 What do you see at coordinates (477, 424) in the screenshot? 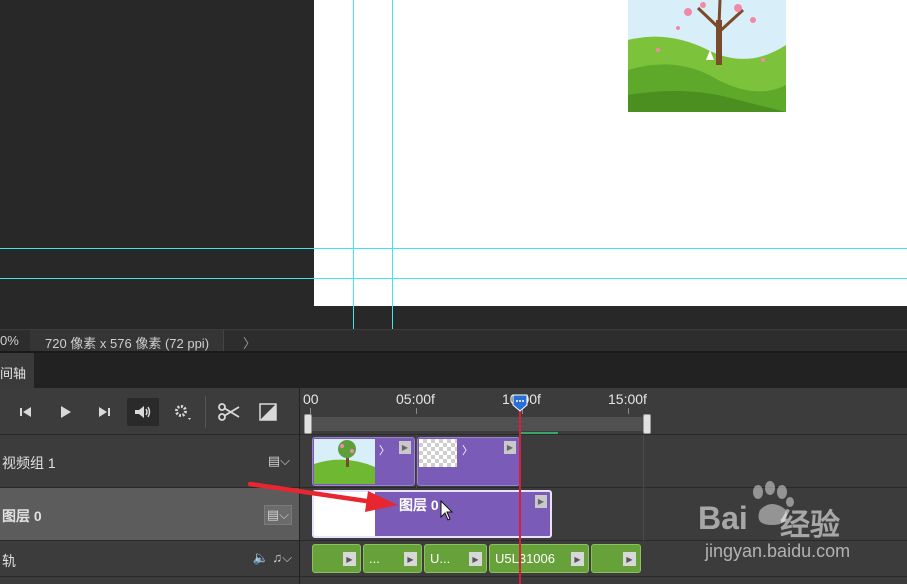
I see `work-area-range` at bounding box center [477, 424].